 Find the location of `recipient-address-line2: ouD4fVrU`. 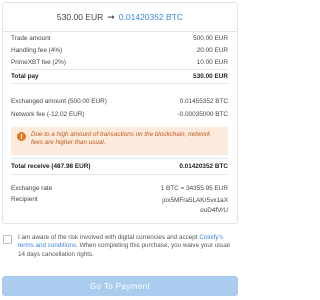

recipient-address-line2: ouD4fVrU is located at coordinates (214, 210).